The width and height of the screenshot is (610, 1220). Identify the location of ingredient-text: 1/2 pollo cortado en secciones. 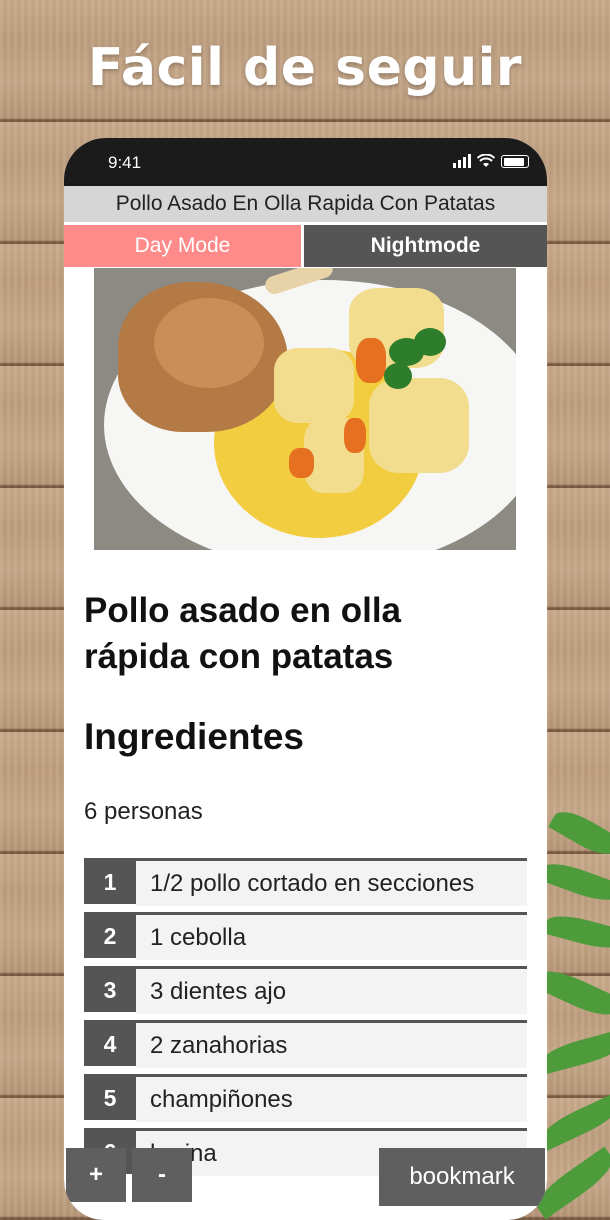
(331, 883).